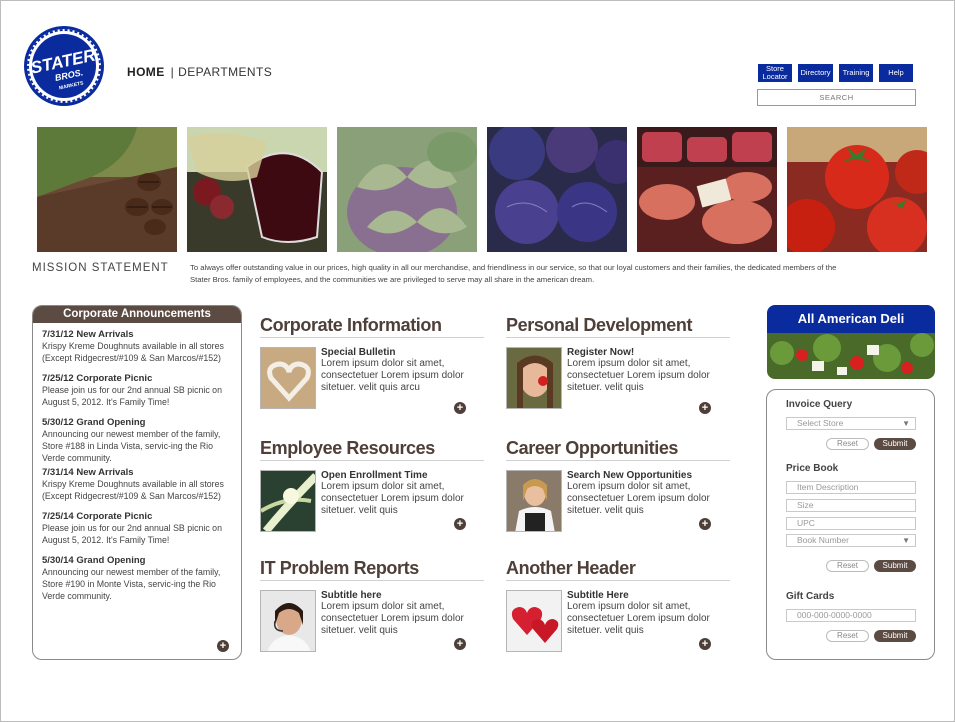 The height and width of the screenshot is (722, 955). What do you see at coordinates (851, 319) in the screenshot?
I see `deli-title: All American Deli` at bounding box center [851, 319].